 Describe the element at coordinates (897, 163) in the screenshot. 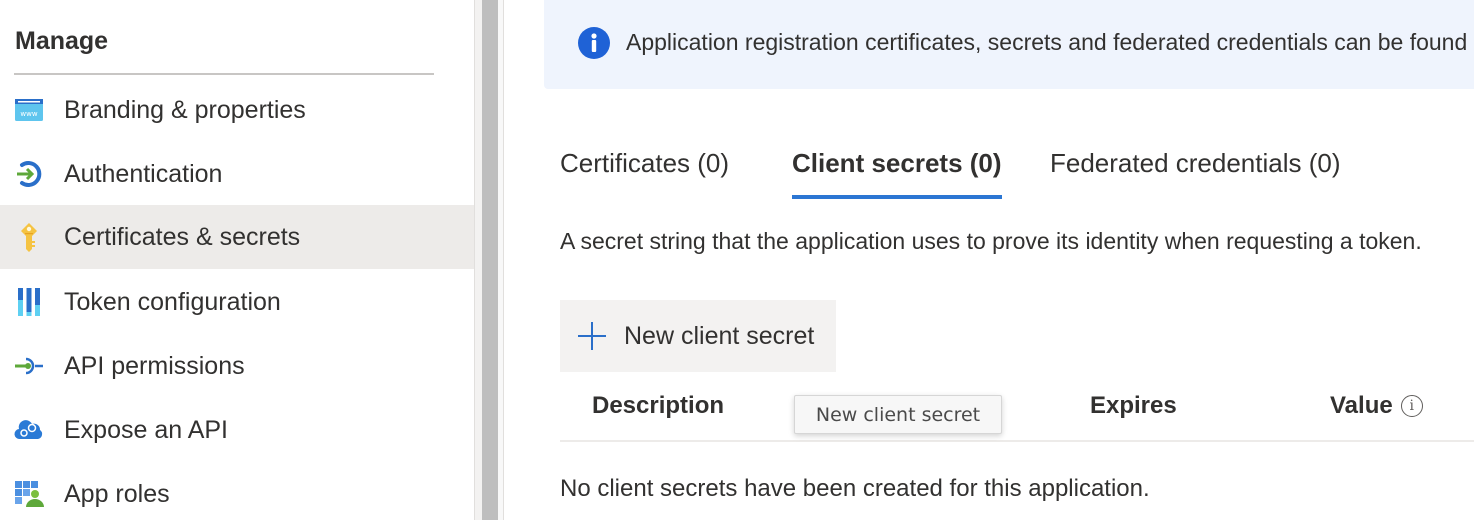

I see `tab-label: Client secrets (0)` at that location.